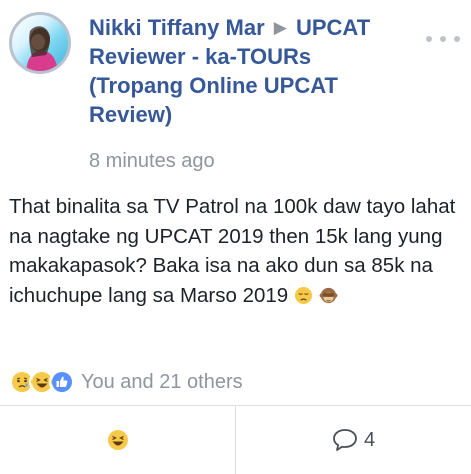 This screenshot has height=474, width=471. I want to click on comment-count: 4, so click(369, 439).